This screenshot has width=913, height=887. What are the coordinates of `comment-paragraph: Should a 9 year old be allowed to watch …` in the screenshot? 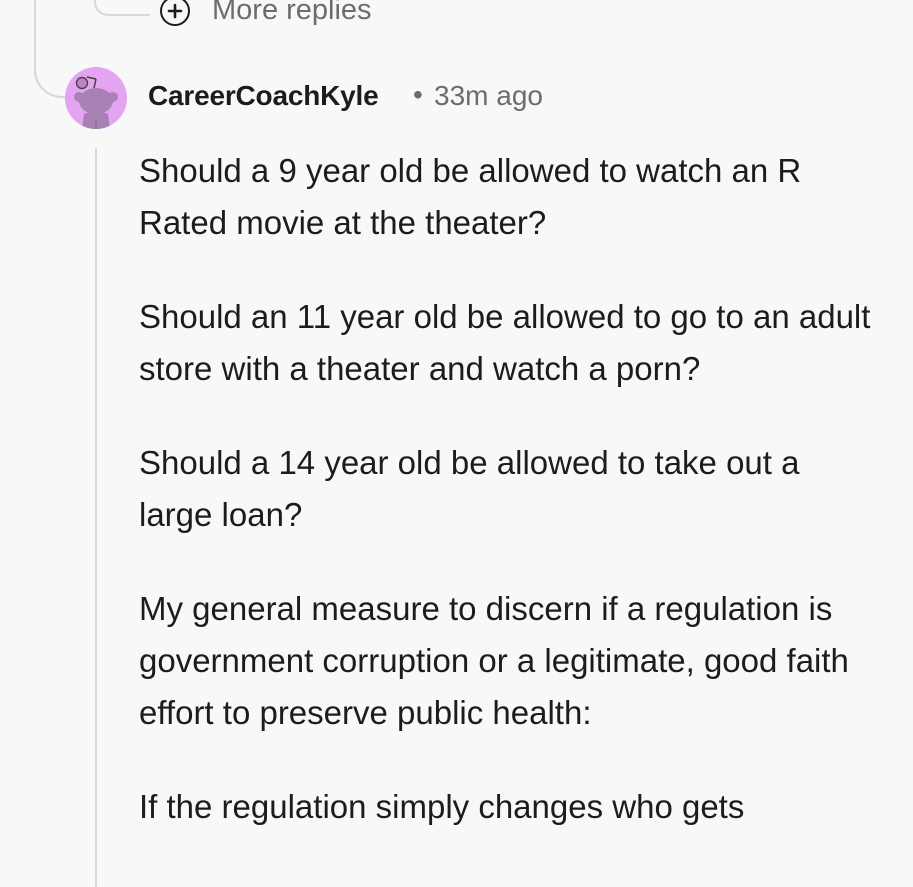 It's located at (470, 196).